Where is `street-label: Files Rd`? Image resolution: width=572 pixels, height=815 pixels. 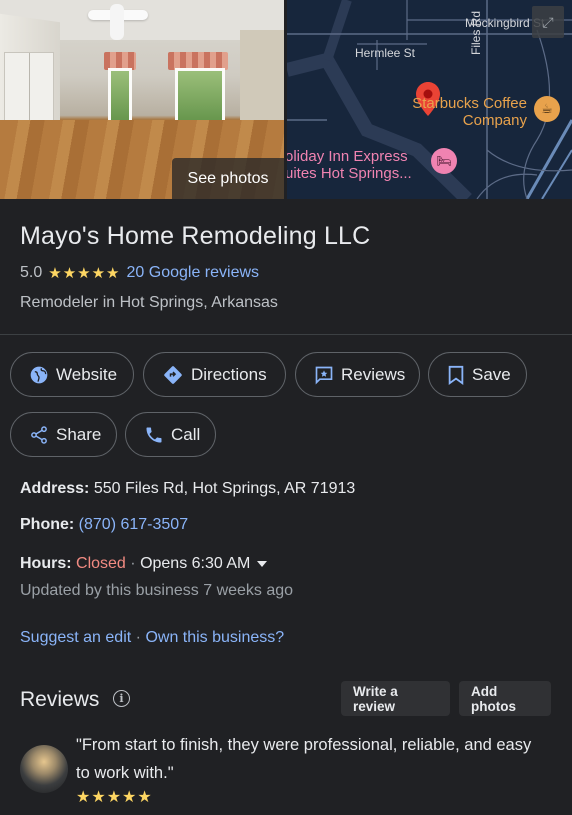
street-label: Files Rd is located at coordinates (476, 32).